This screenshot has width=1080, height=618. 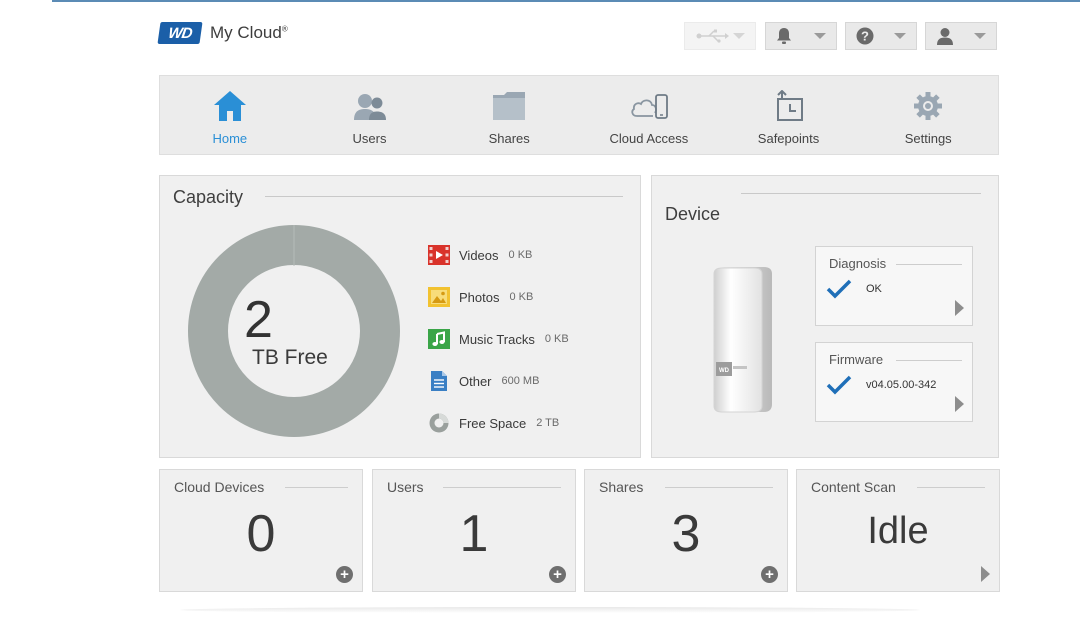 I want to click on nav-shares: Shares, so click(x=509, y=115).